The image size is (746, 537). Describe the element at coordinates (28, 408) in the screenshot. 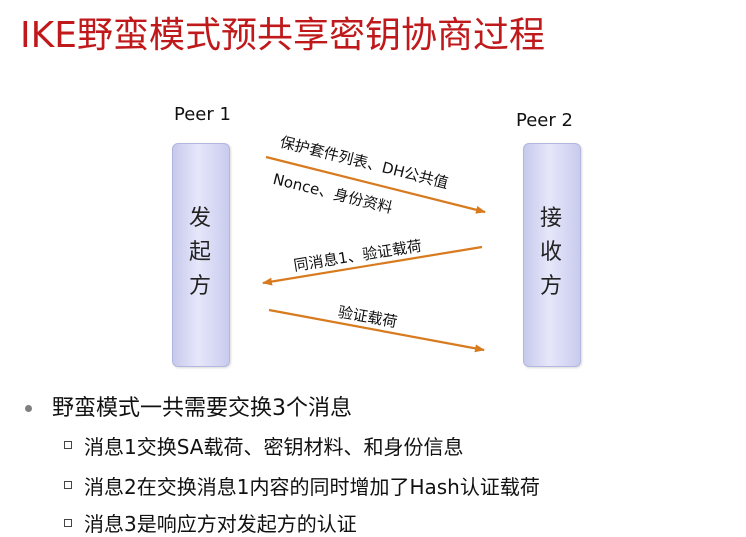

I see `main-bullet-dot` at that location.